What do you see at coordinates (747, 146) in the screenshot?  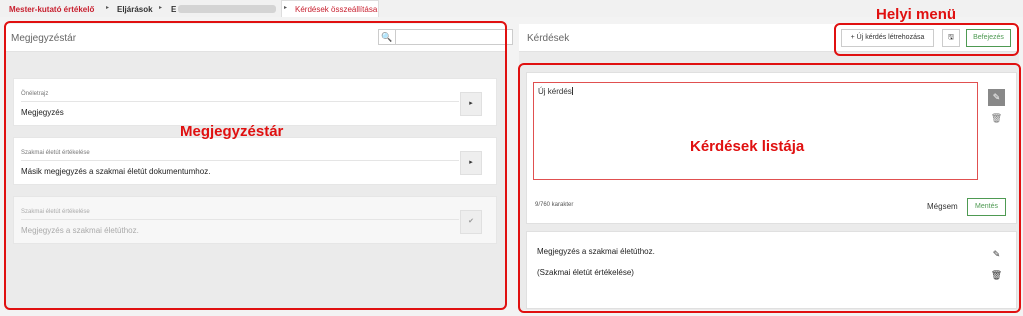 I see `annotation-label-questions: Kérdések listája` at bounding box center [747, 146].